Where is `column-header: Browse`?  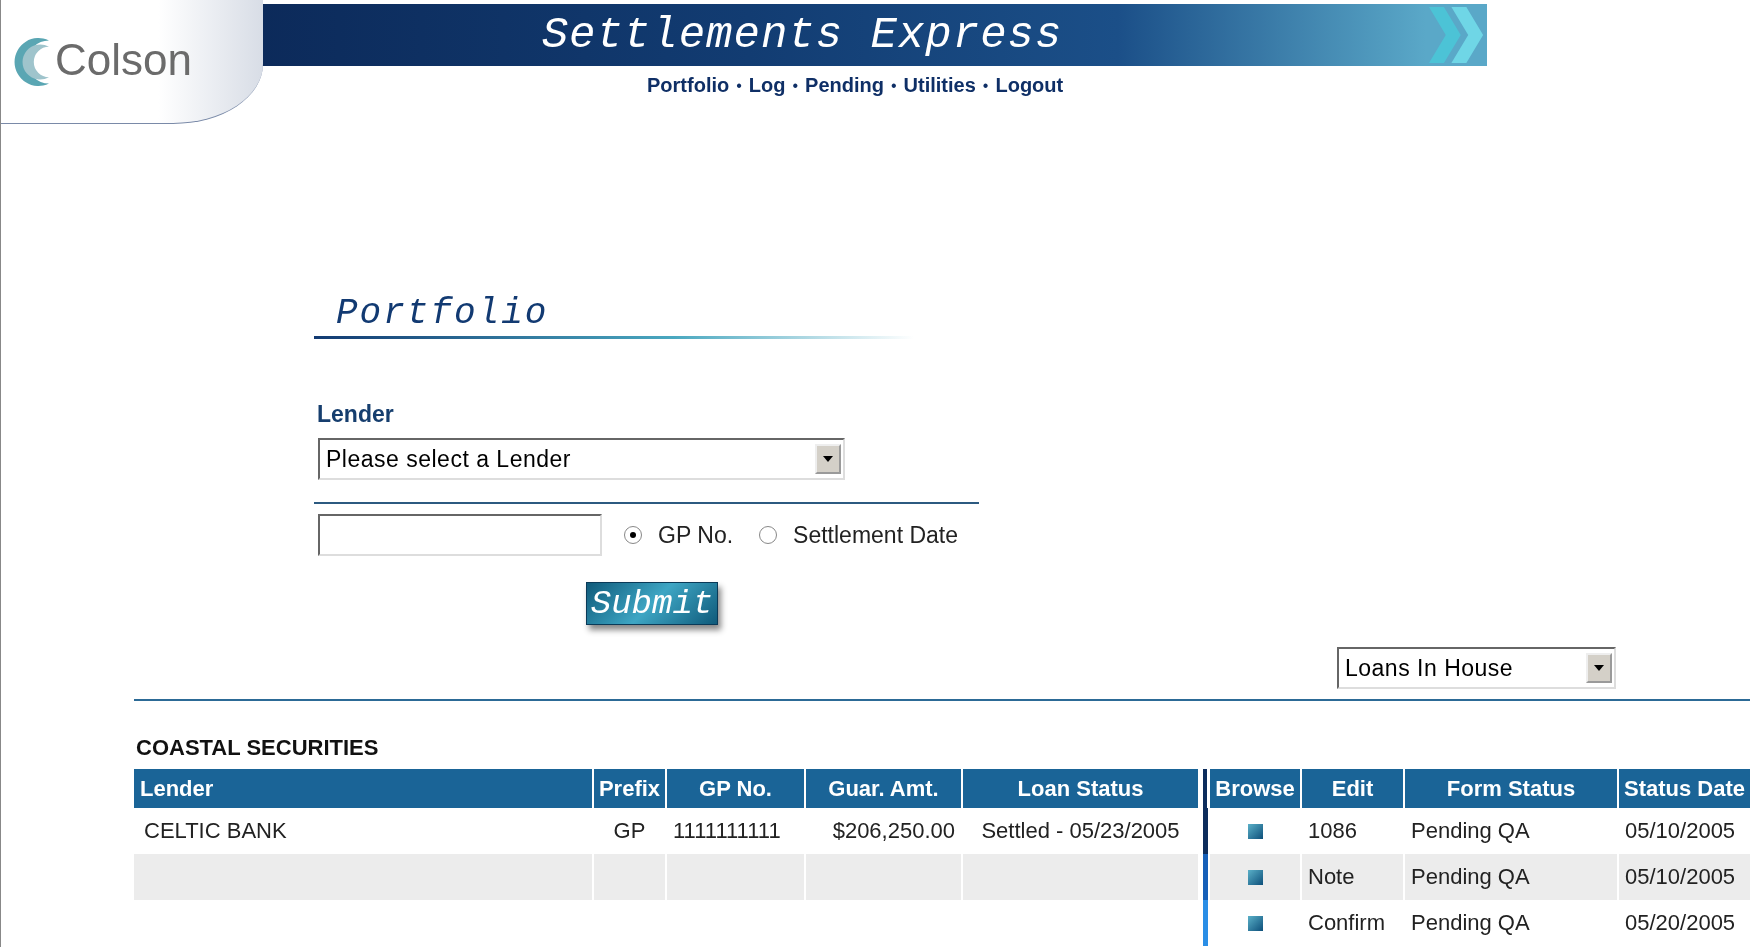 column-header: Browse is located at coordinates (1256, 788).